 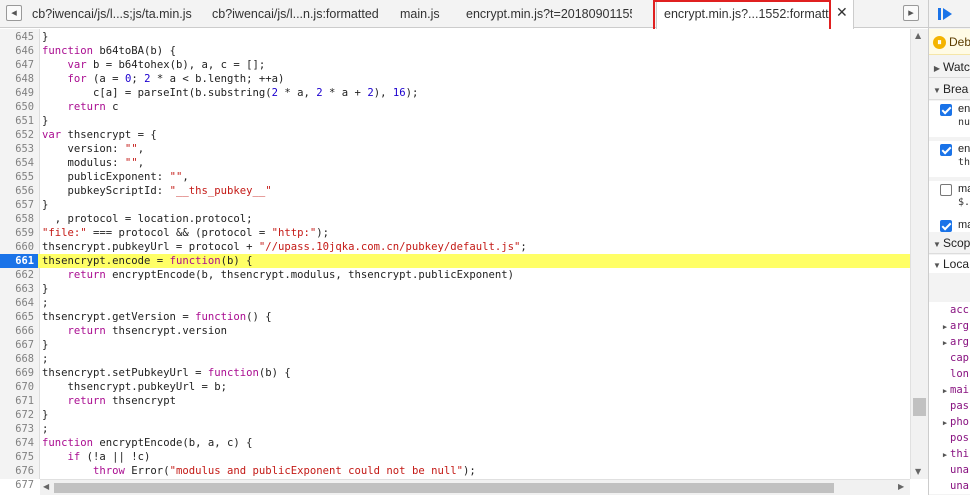 What do you see at coordinates (959, 486) in the screenshot?
I see `scope-variable-name: una` at bounding box center [959, 486].